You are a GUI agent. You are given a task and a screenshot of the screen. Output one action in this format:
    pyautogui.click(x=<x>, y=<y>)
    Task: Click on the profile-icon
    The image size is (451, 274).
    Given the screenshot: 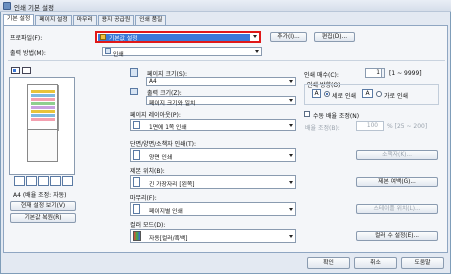 What is the action you would take?
    pyautogui.click(x=103, y=37)
    